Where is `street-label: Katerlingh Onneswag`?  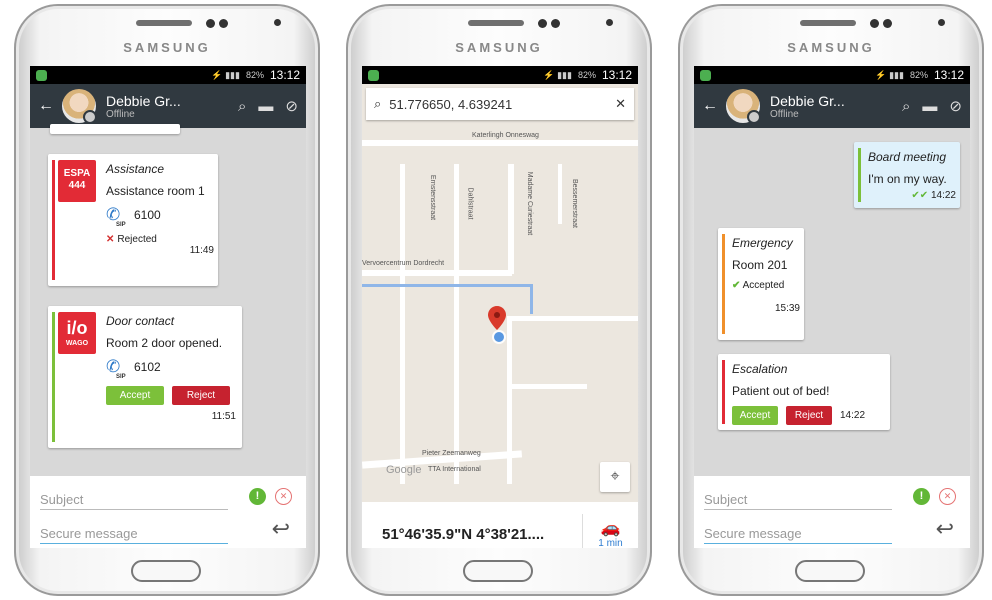
street-label: Katerlingh Onneswag is located at coordinates (505, 135).